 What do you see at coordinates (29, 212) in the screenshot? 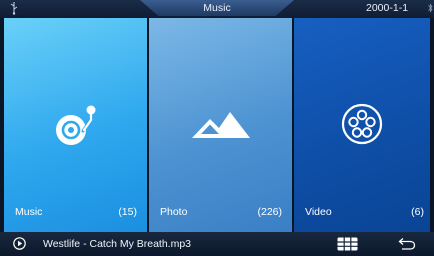
I see `music-tile-label: Music` at bounding box center [29, 212].